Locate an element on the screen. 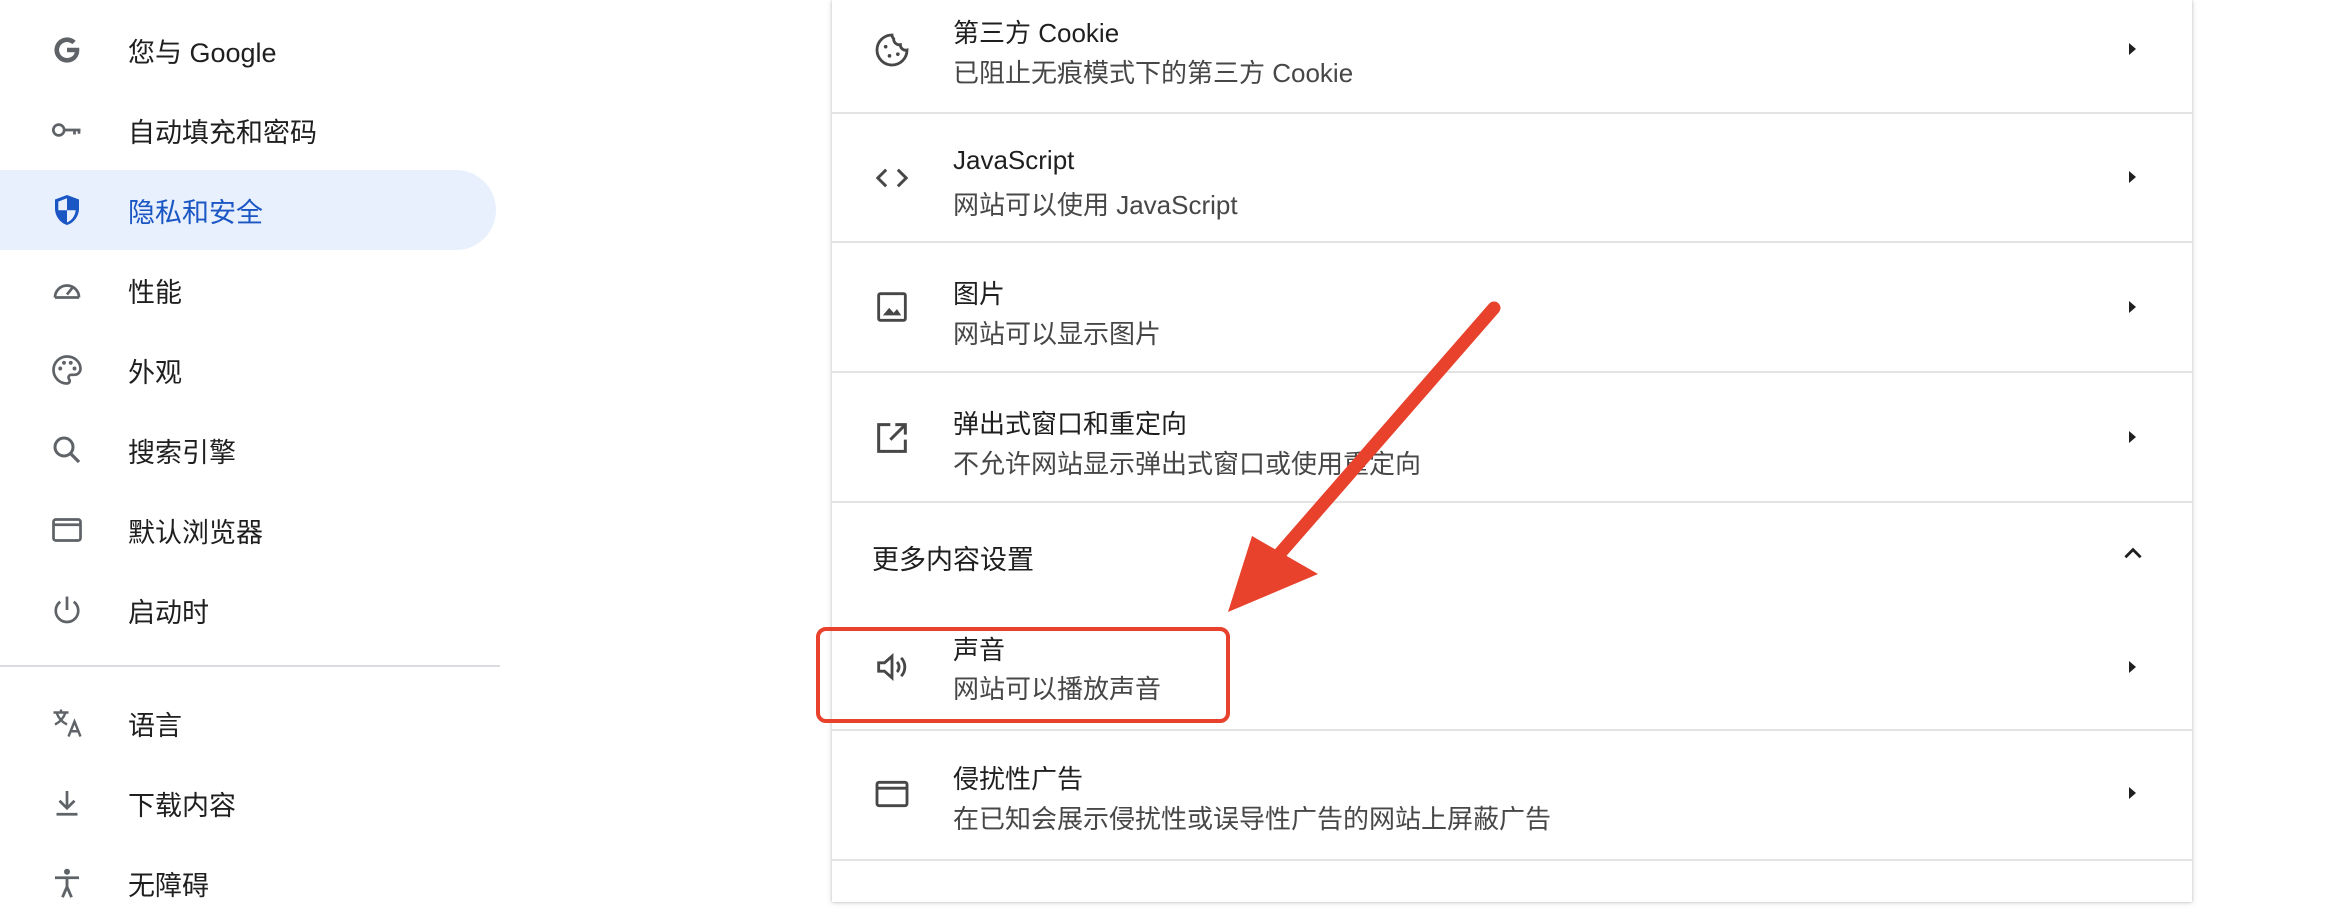 The width and height of the screenshot is (2344, 923). sidebar-item-appearance: 外观 is located at coordinates (248, 370).